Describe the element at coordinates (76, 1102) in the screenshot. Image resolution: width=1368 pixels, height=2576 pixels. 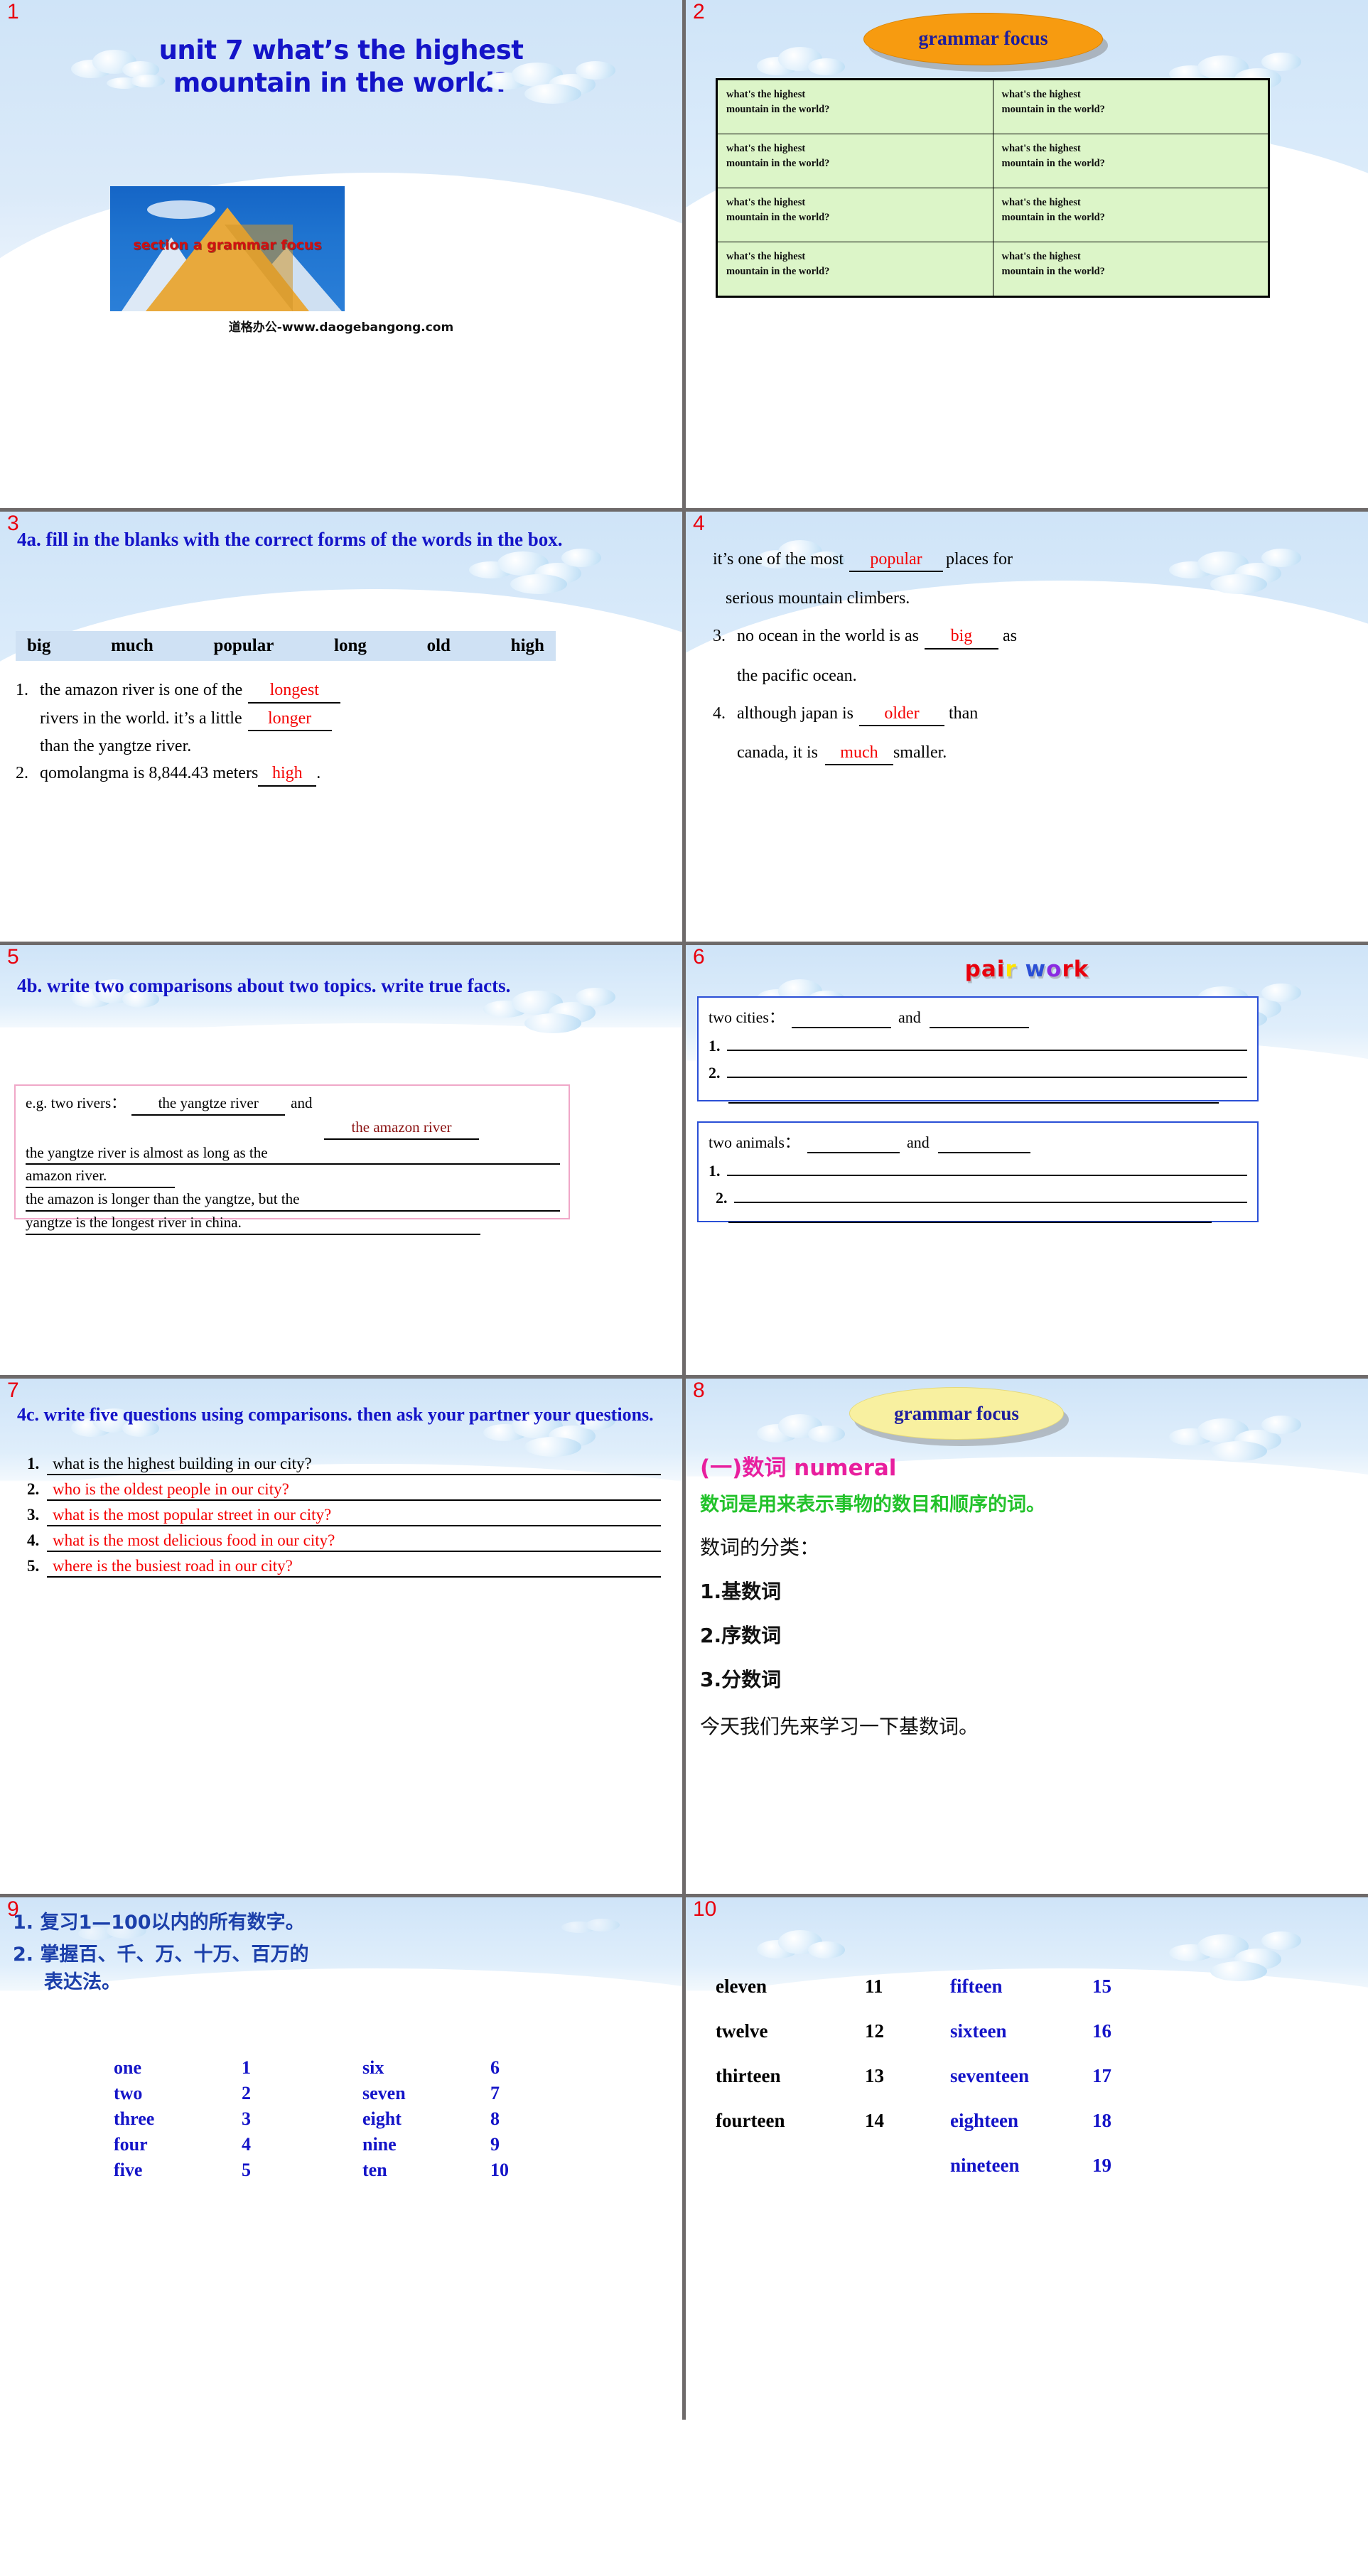
I see `example-label: e.g. two rivers：` at that location.